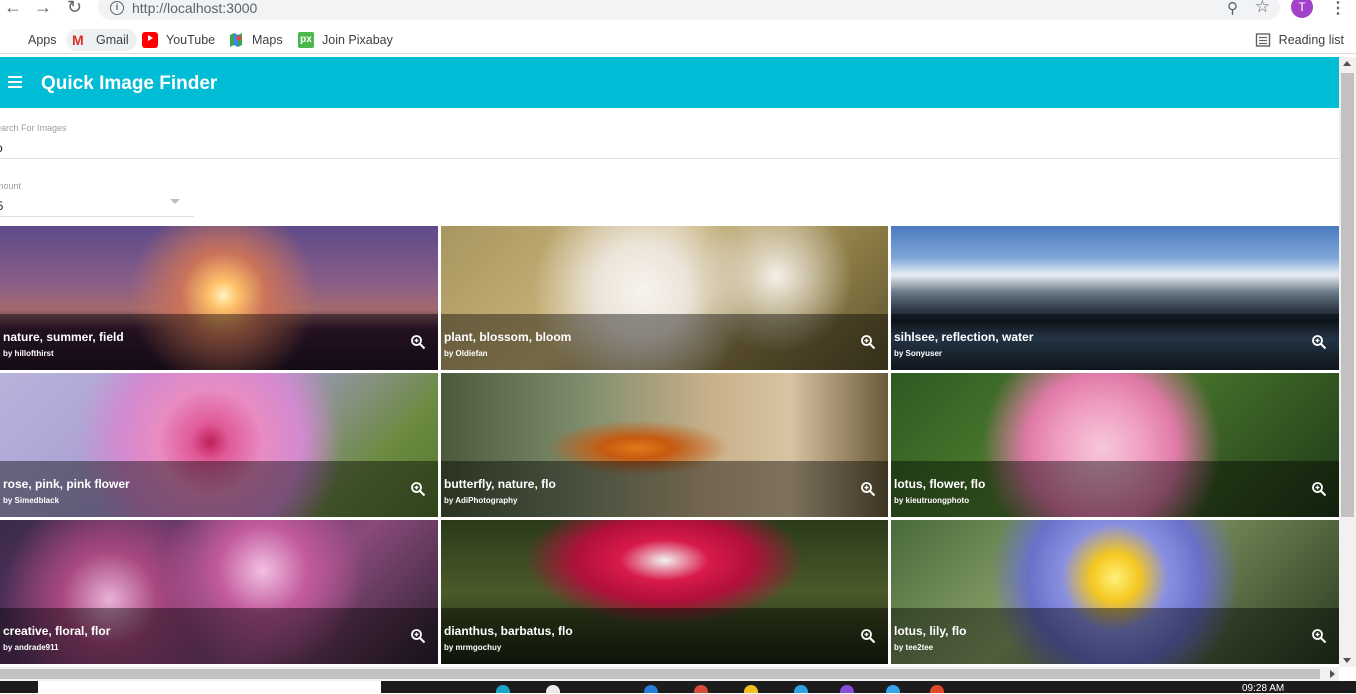 This screenshot has height=694, width=1356. I want to click on image-tile: nature, summer, field by hillofthirst, so click(219, 298).